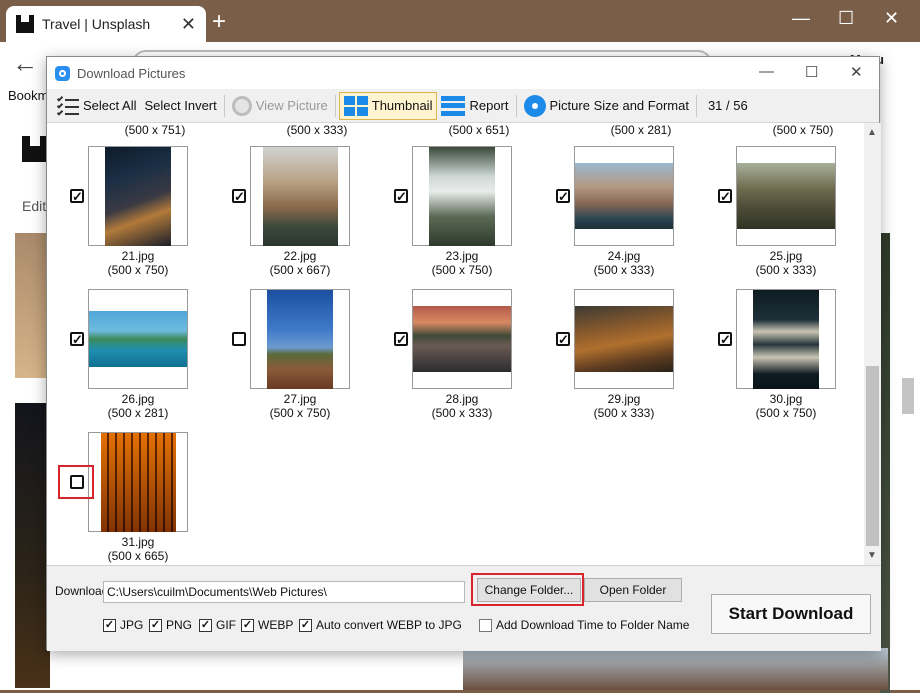 This screenshot has width=920, height=693. What do you see at coordinates (619, 105) in the screenshot?
I see `size-format-label: Picture Size and Format` at bounding box center [619, 105].